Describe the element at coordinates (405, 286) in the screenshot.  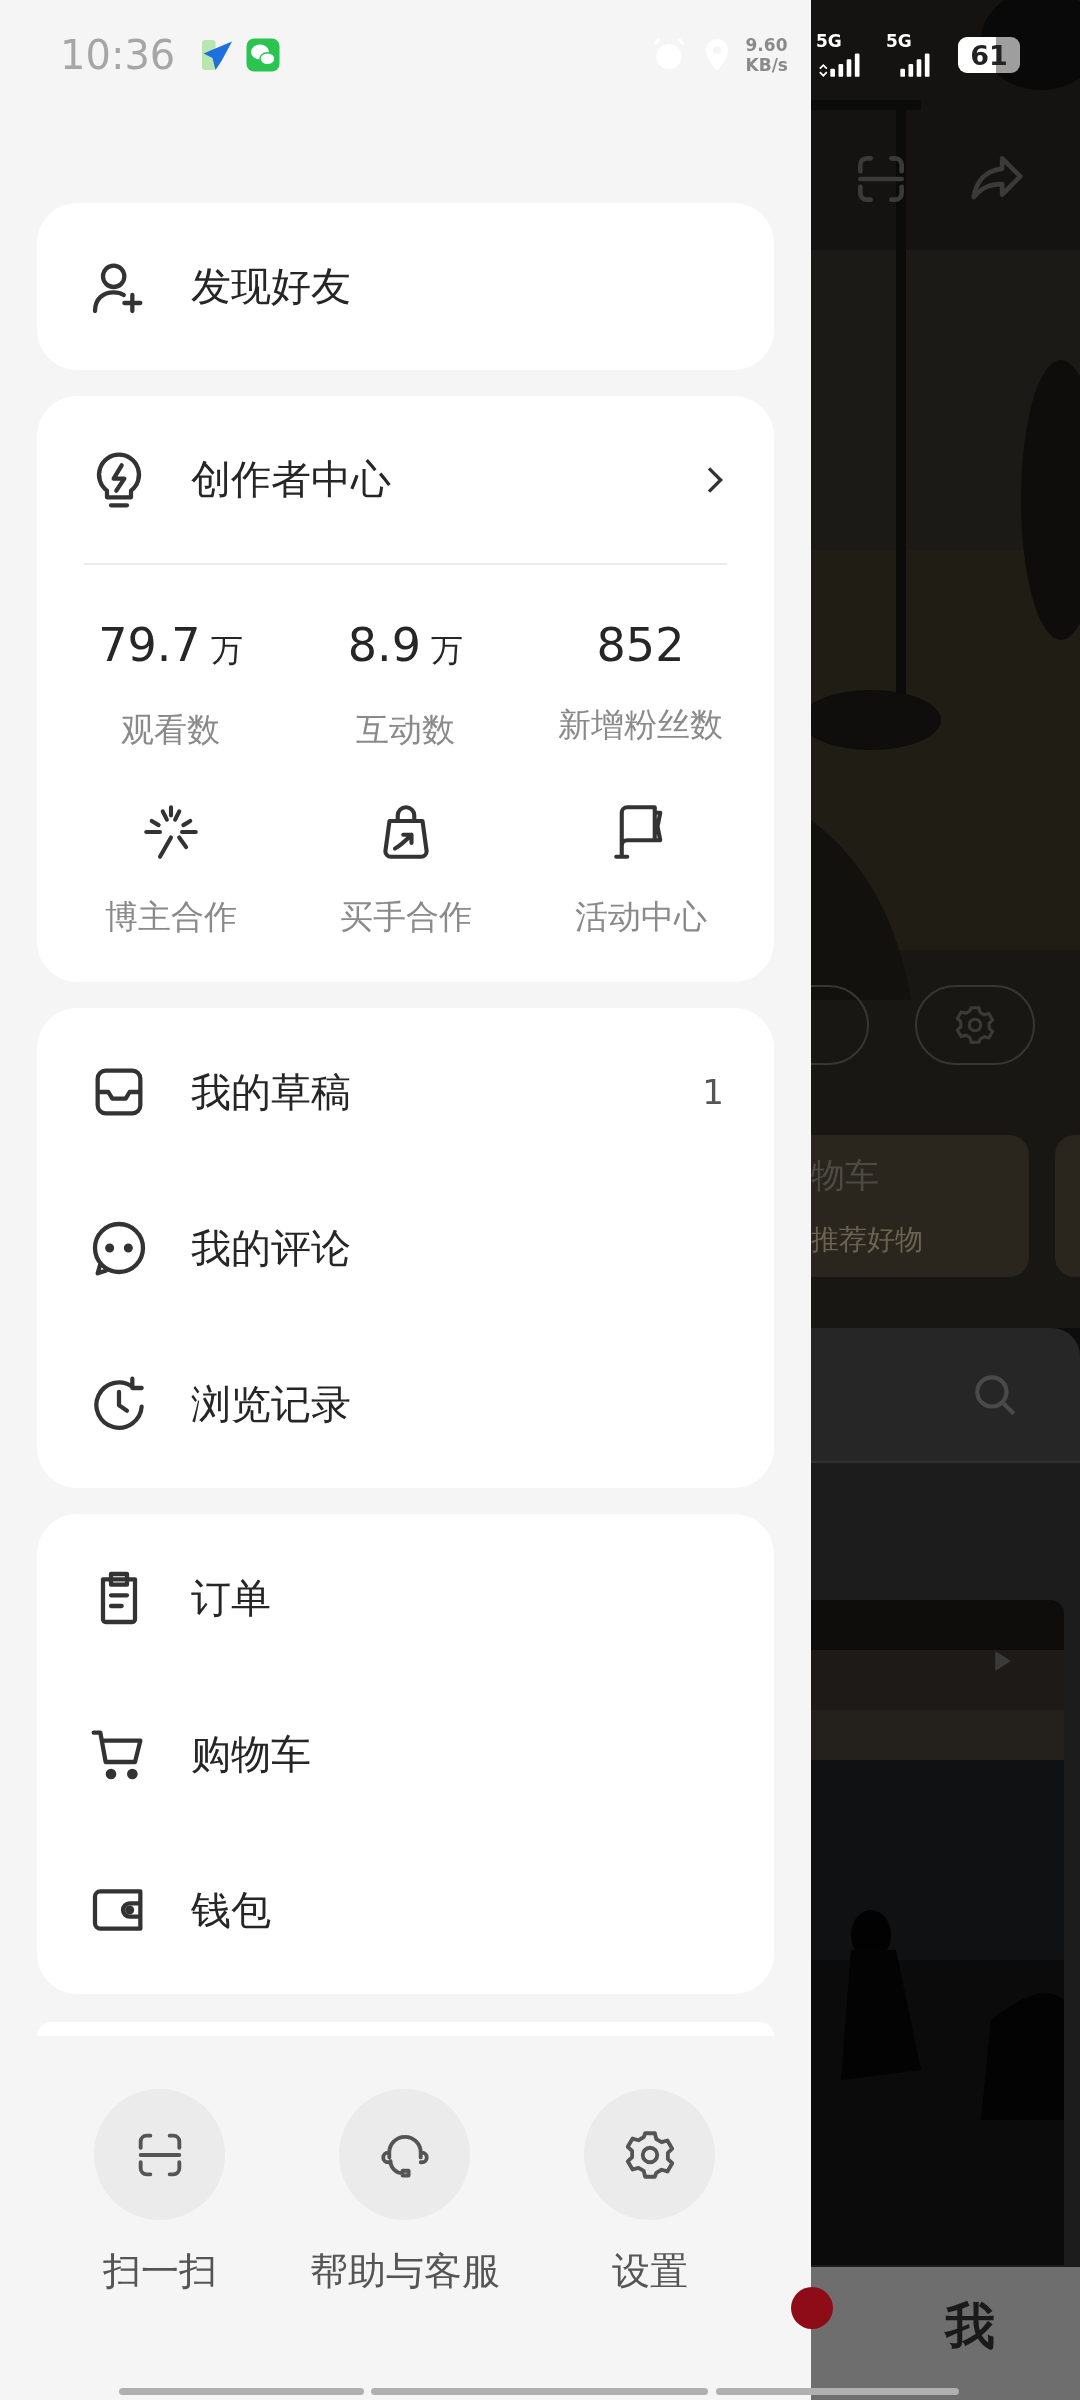
I see `find-friends-item: 发现好友` at that location.